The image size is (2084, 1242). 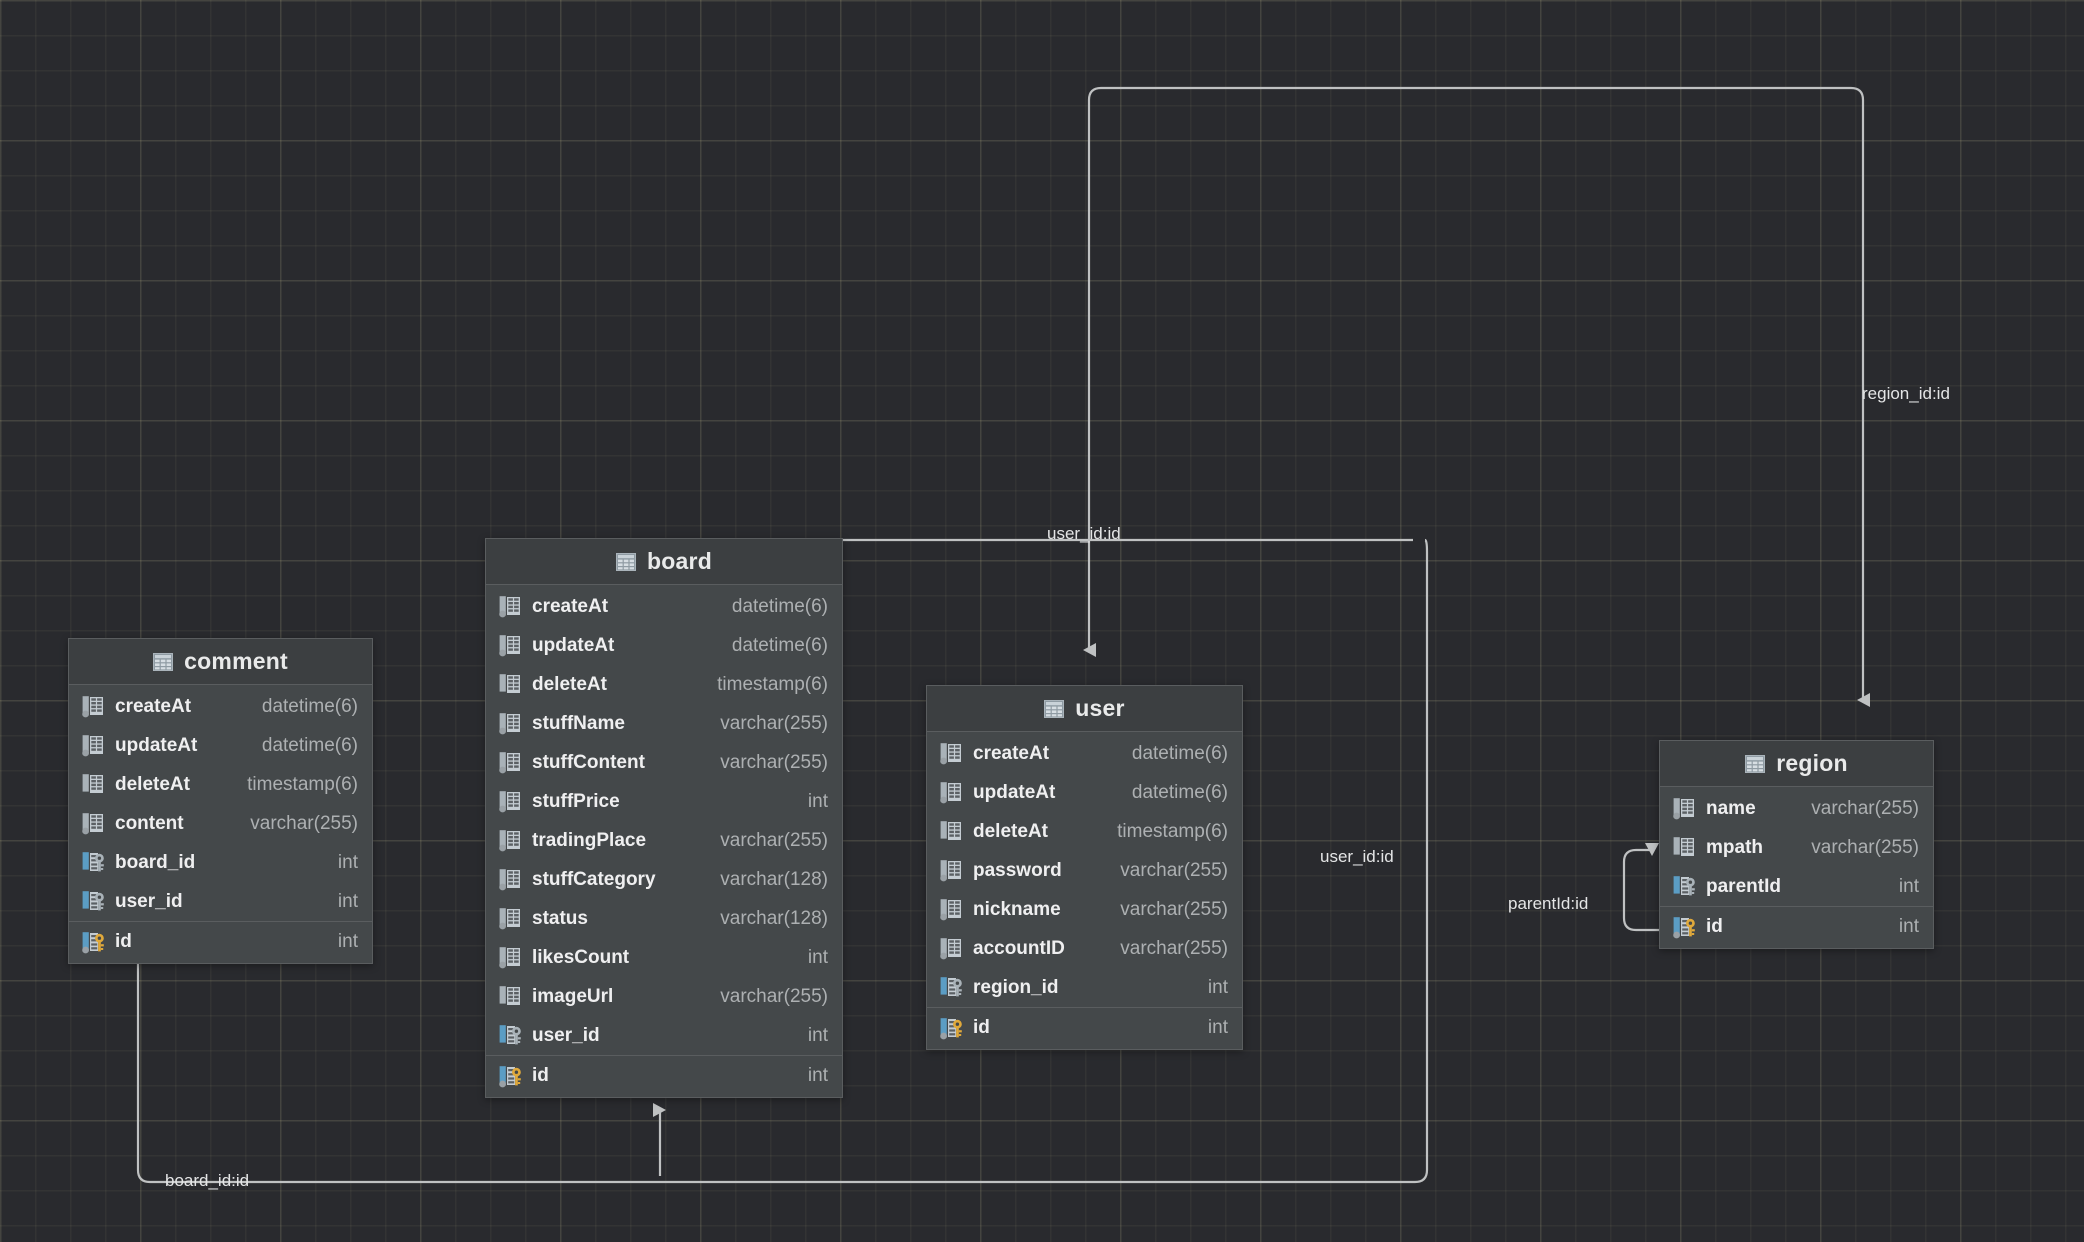 I want to click on column-name: imageUrl, so click(x=573, y=996).